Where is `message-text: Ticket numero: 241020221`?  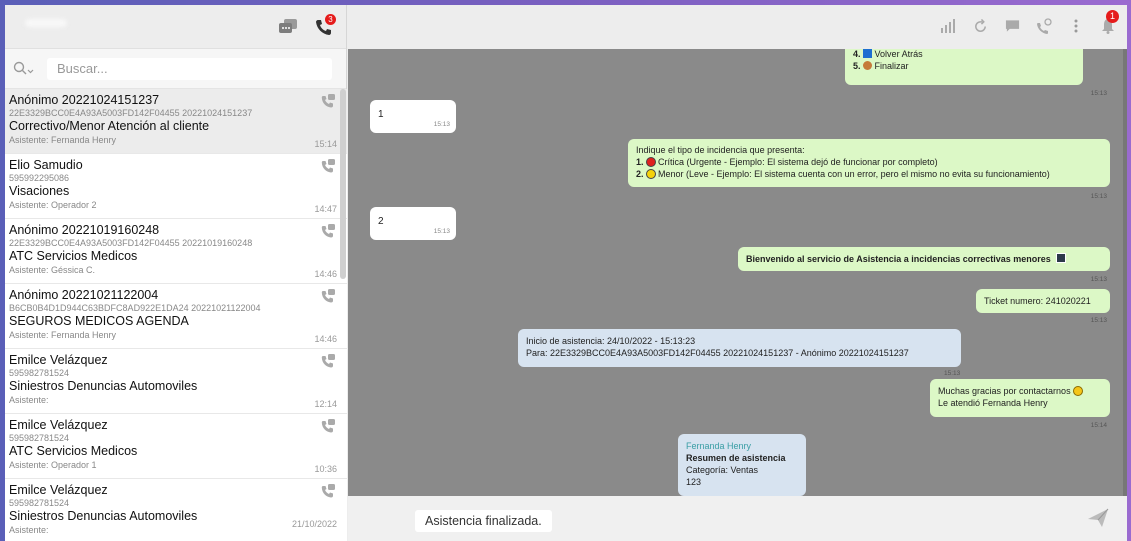
message-text: Ticket numero: 241020221 is located at coordinates (1037, 301).